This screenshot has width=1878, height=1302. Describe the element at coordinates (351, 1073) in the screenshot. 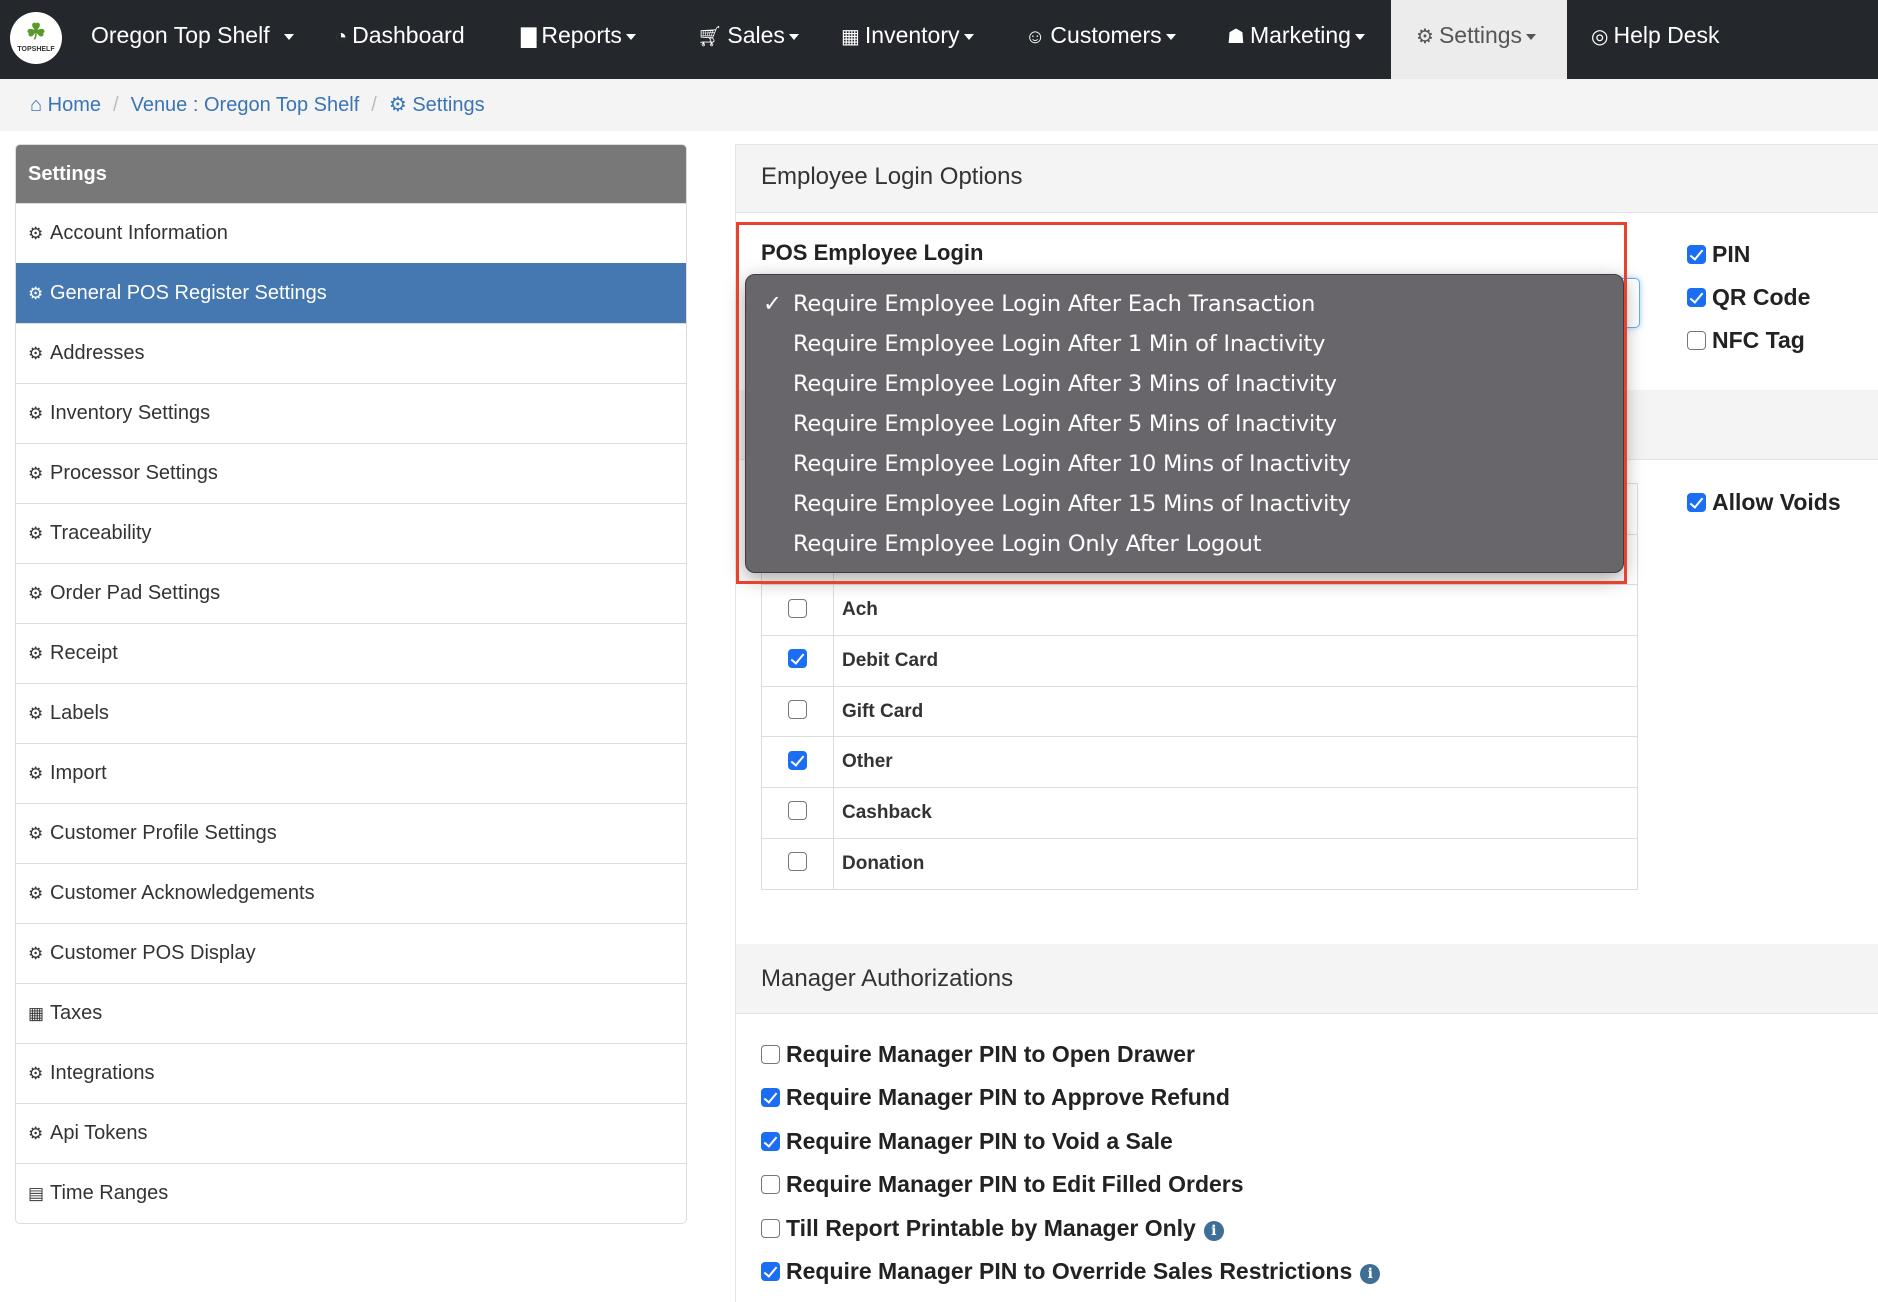

I see `sidebar-item: ⚙ Integrations` at that location.